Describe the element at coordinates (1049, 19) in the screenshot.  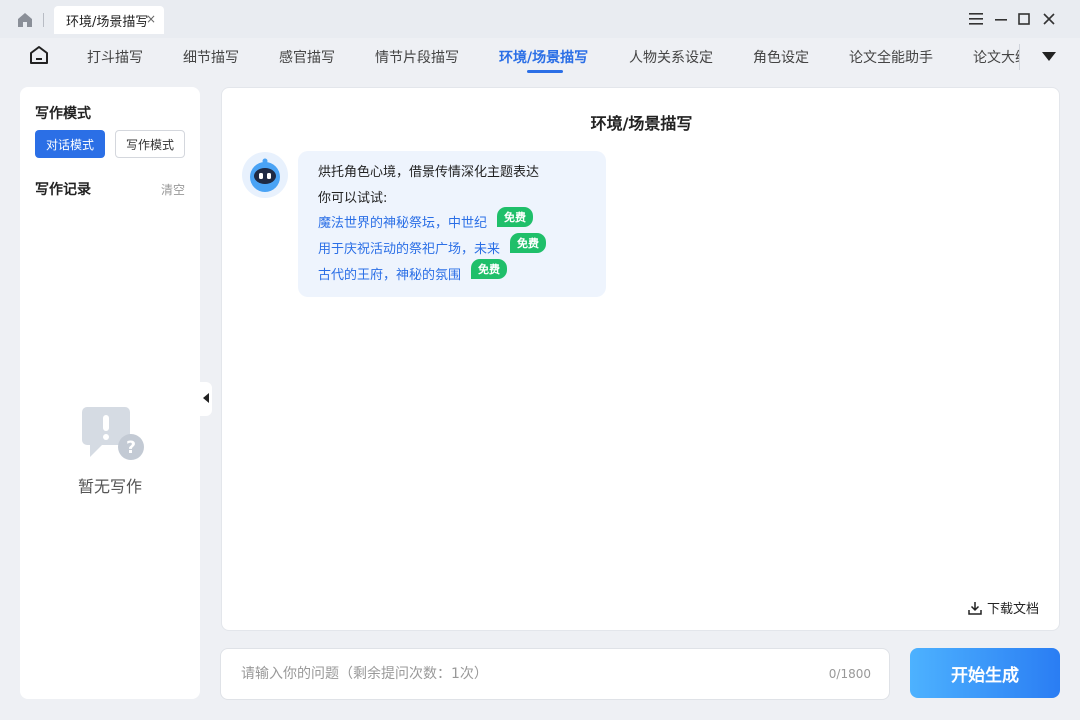
I see `close-icon` at that location.